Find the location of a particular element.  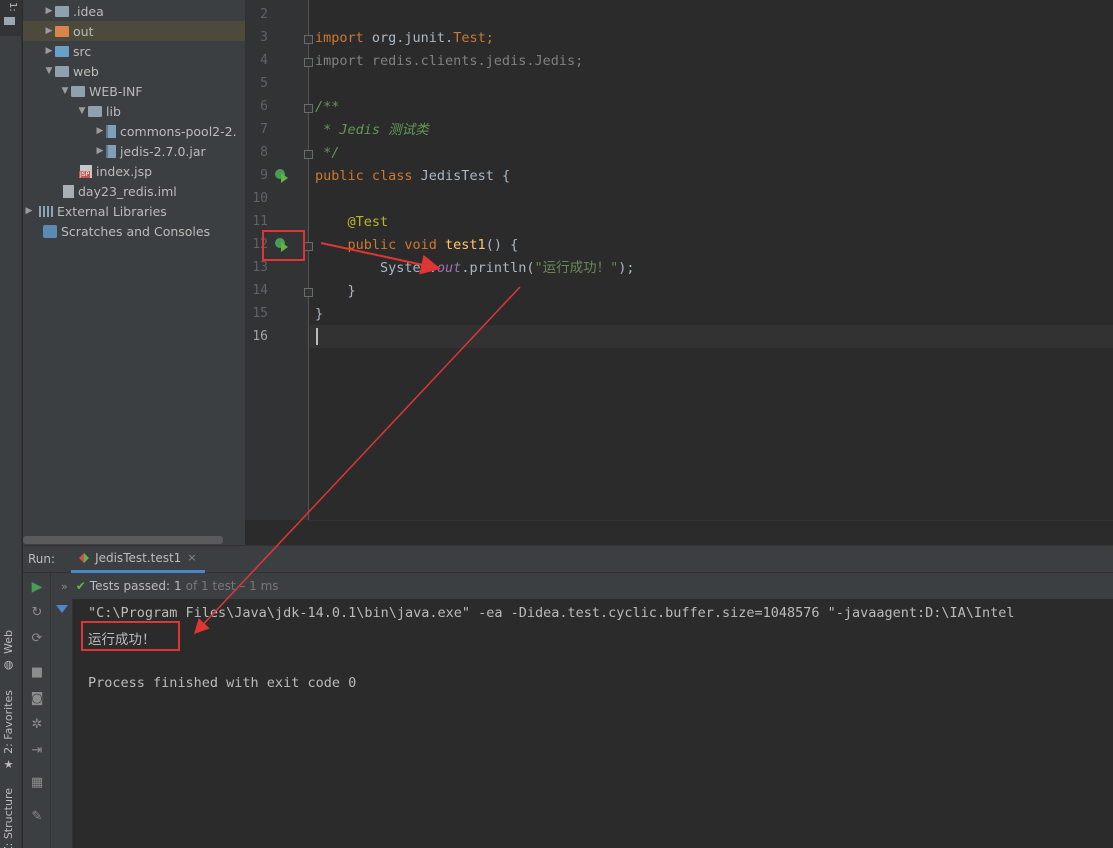

console-line: Process finished with exit code 0 is located at coordinates (222, 683).